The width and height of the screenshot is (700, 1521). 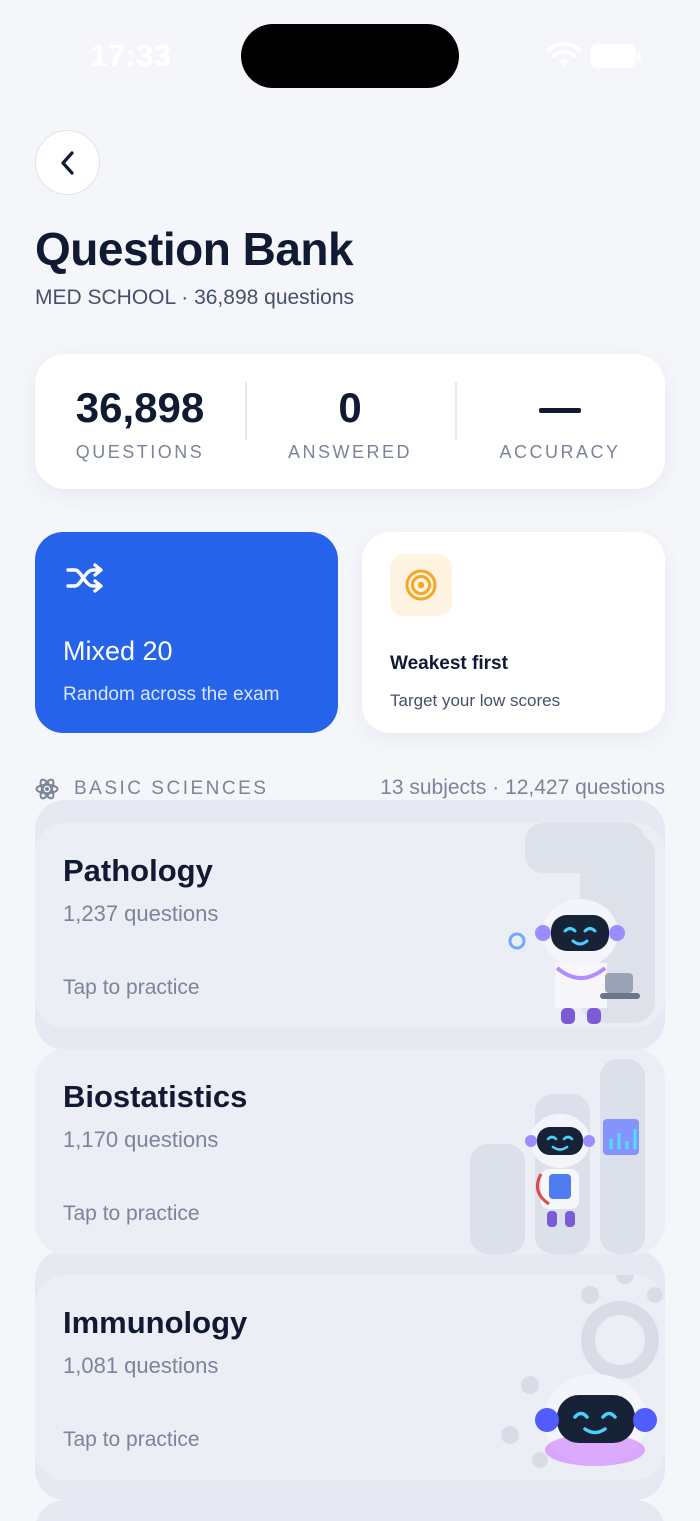 I want to click on subject-count: 1,170 questions, so click(x=141, y=1139).